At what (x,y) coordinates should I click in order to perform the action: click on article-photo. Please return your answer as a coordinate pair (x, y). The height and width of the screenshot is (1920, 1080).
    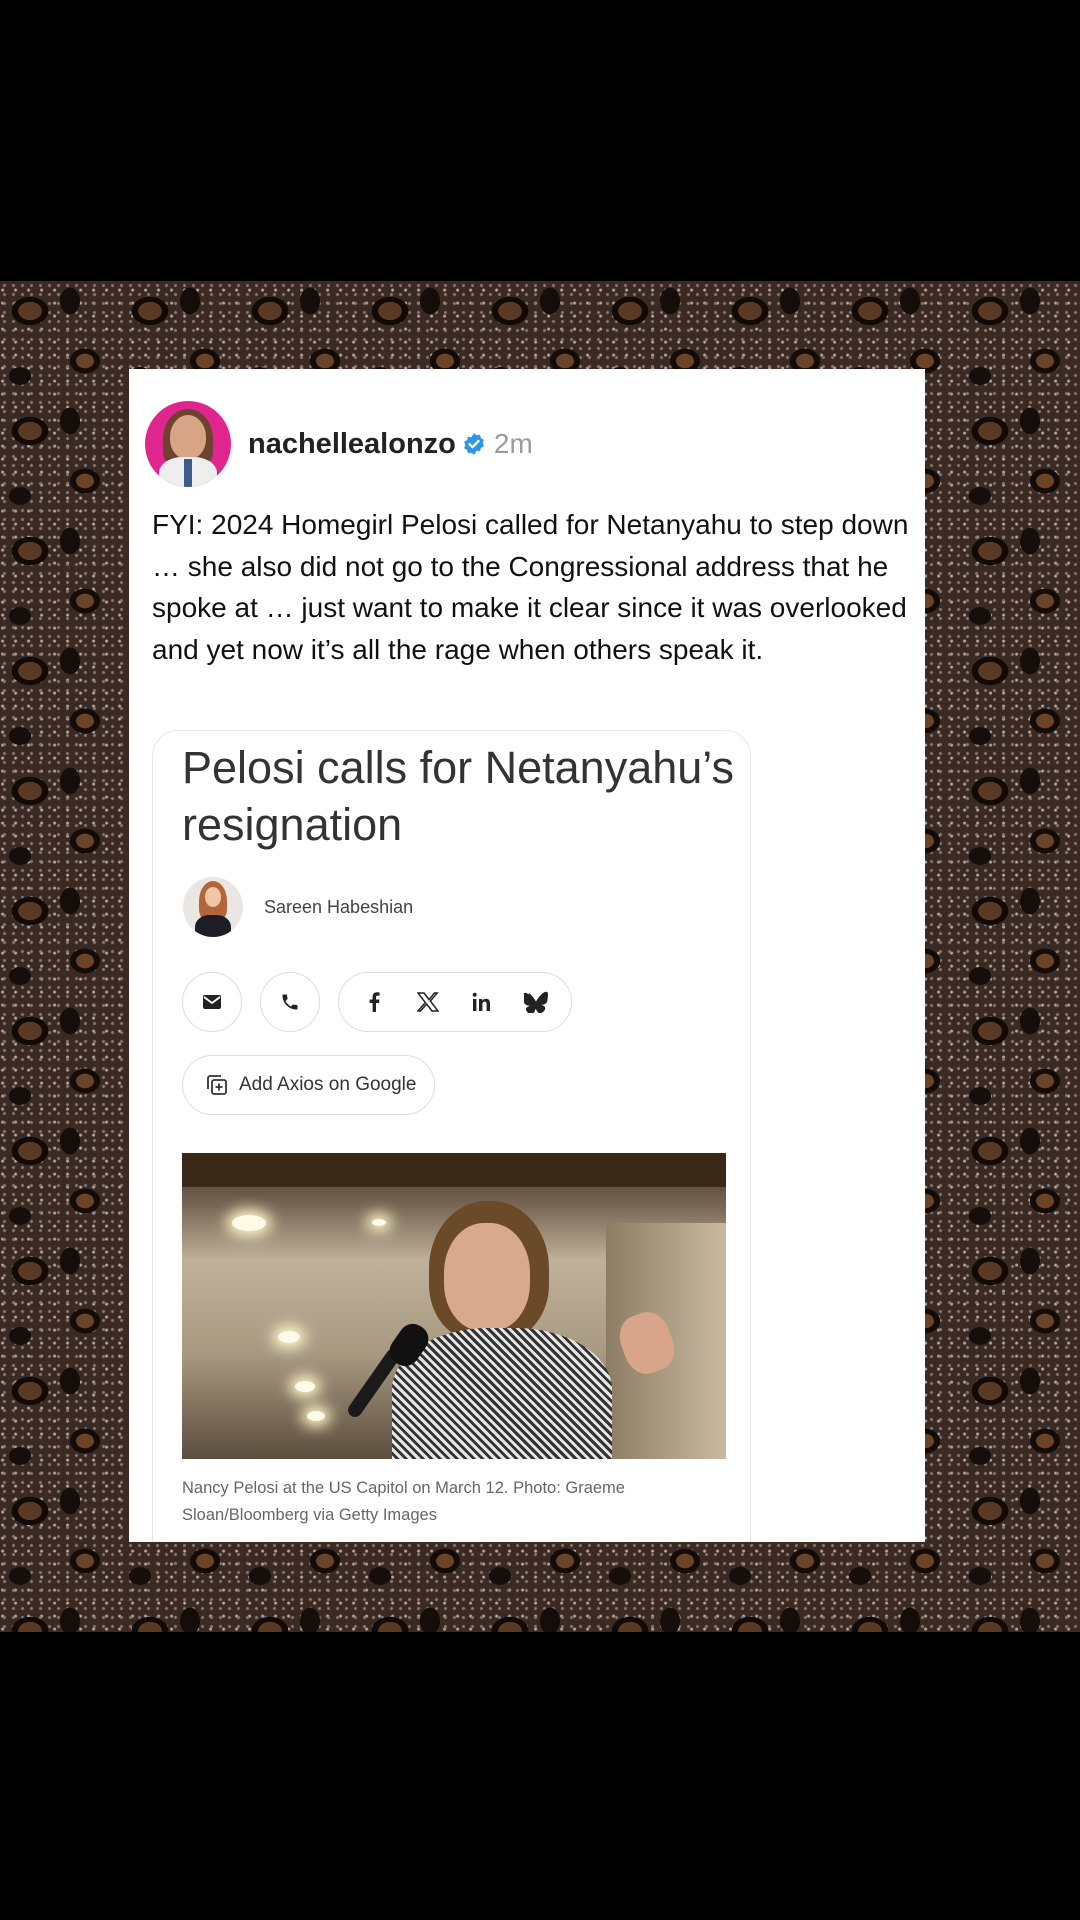
    Looking at the image, I should click on (454, 1306).